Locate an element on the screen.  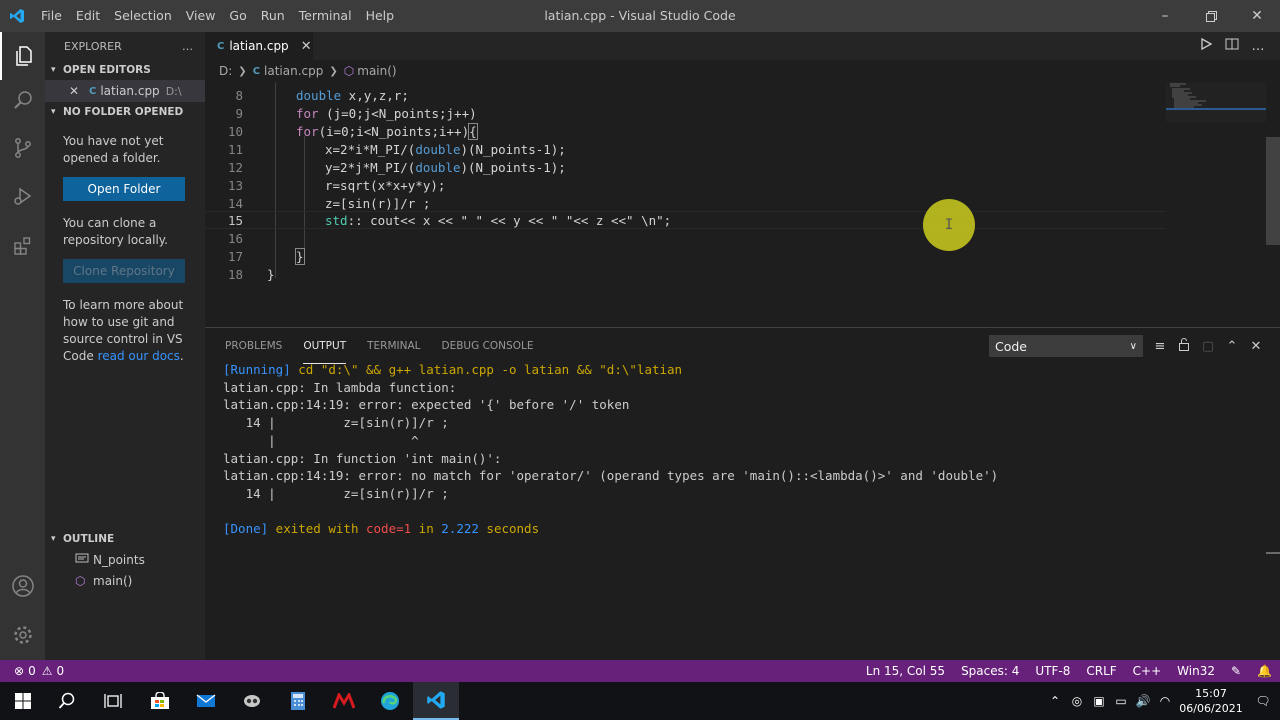
learn-more-end: . is located at coordinates (181, 356).